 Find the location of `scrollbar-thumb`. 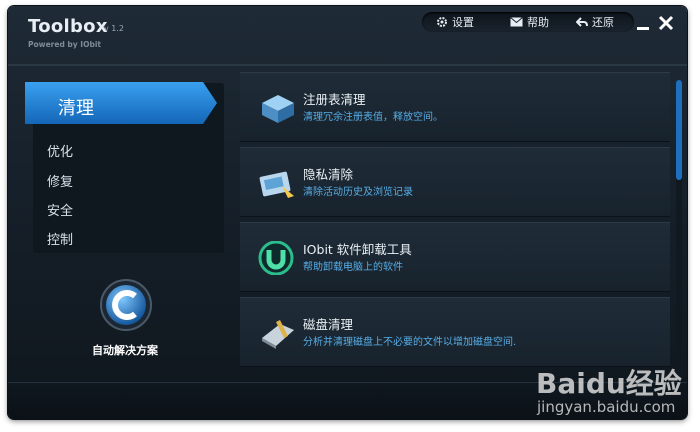

scrollbar-thumb is located at coordinates (679, 130).